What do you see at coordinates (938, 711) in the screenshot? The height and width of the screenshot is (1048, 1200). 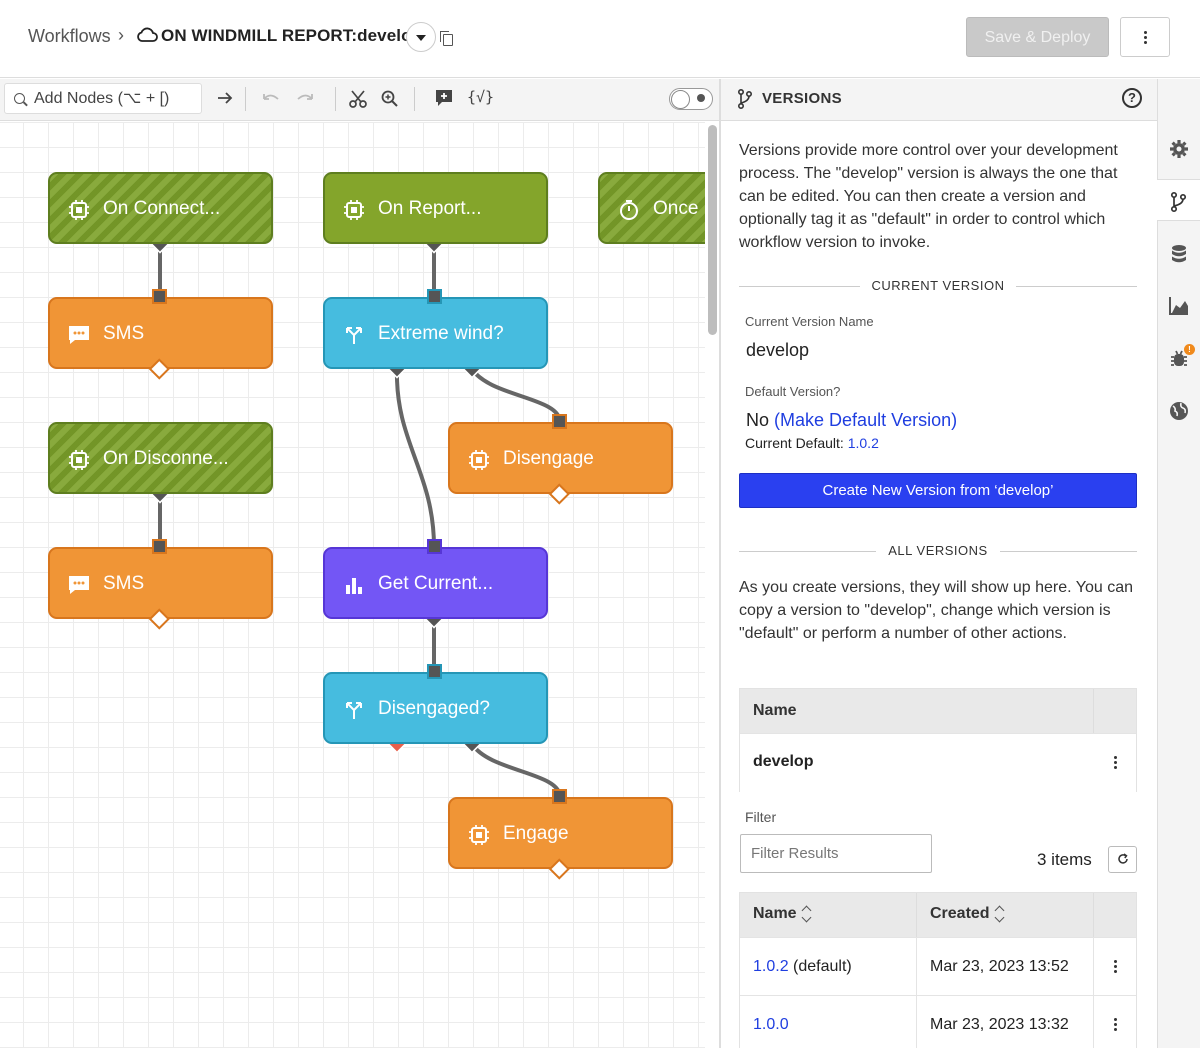 I see `develop-table-header: Name` at bounding box center [938, 711].